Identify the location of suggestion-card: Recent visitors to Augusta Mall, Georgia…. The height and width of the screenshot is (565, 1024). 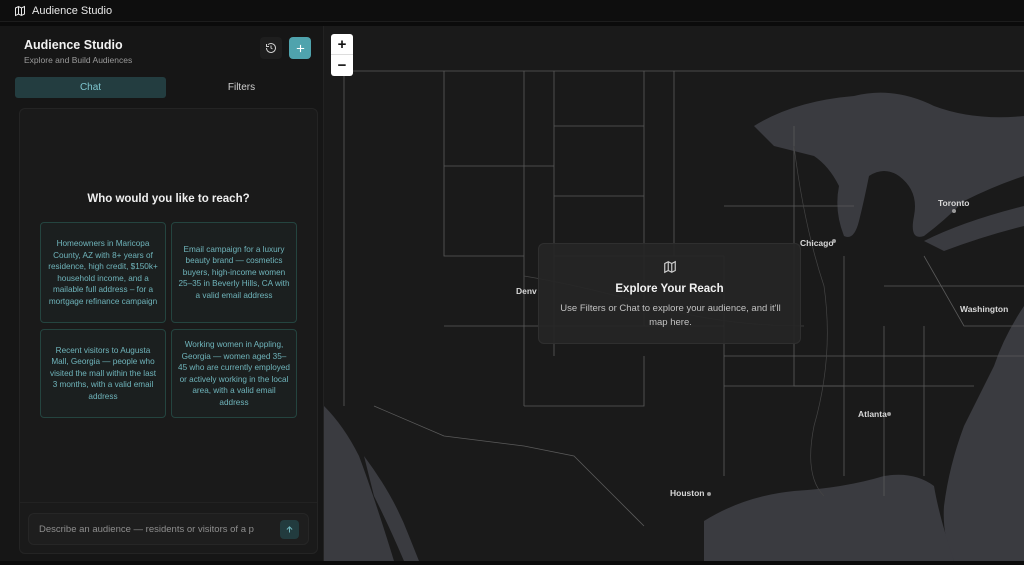
(103, 373).